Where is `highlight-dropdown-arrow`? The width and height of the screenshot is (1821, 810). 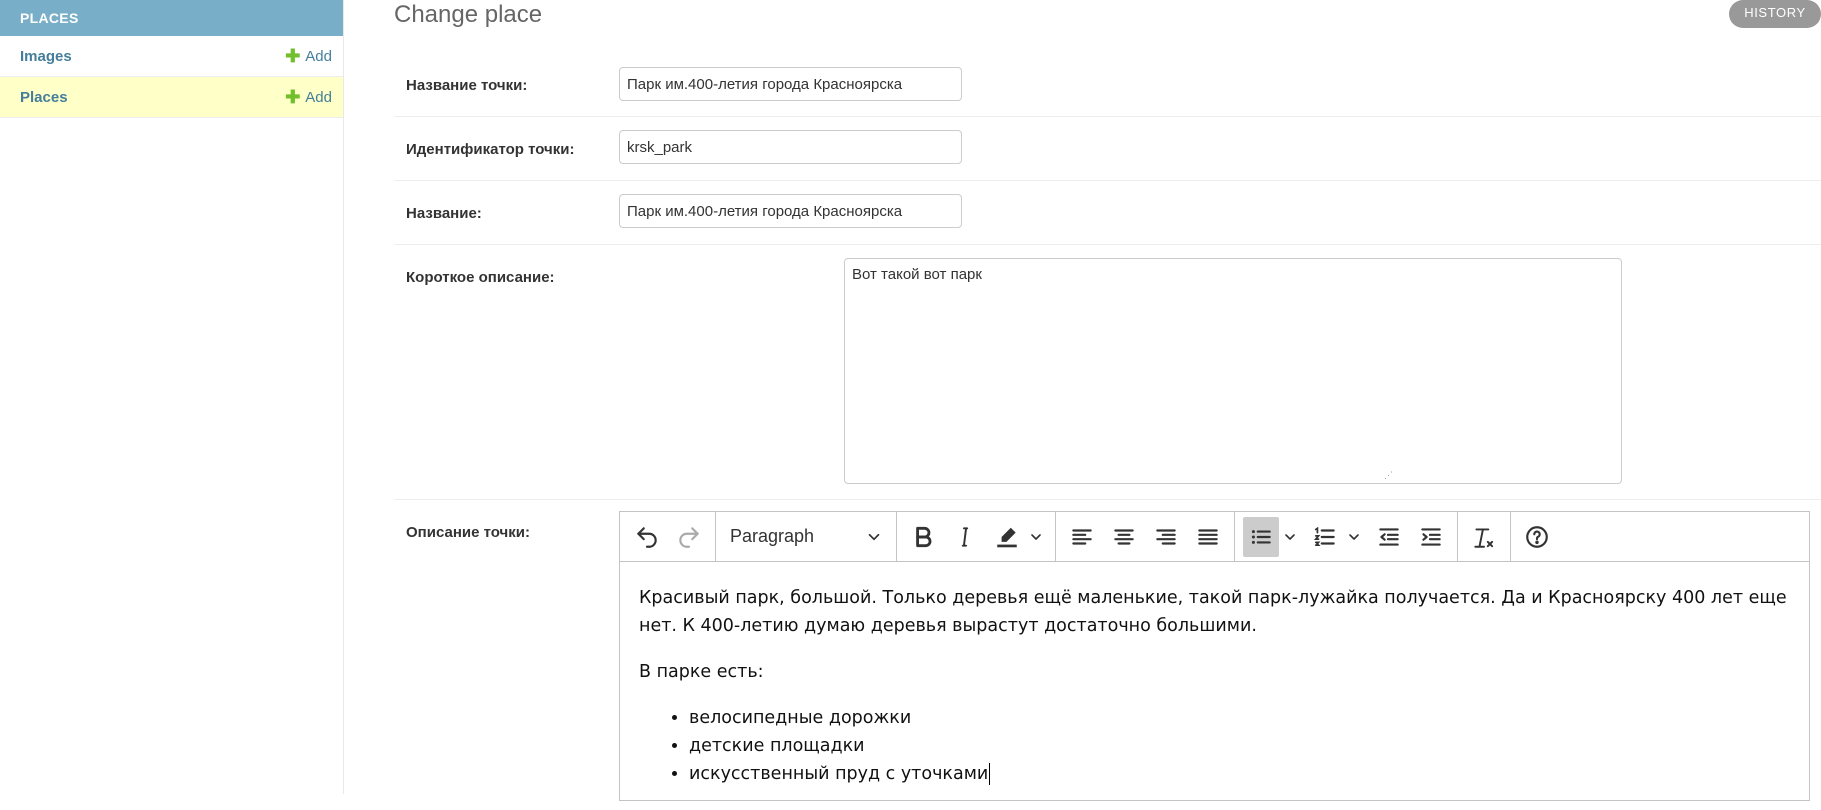
highlight-dropdown-arrow is located at coordinates (1036, 537).